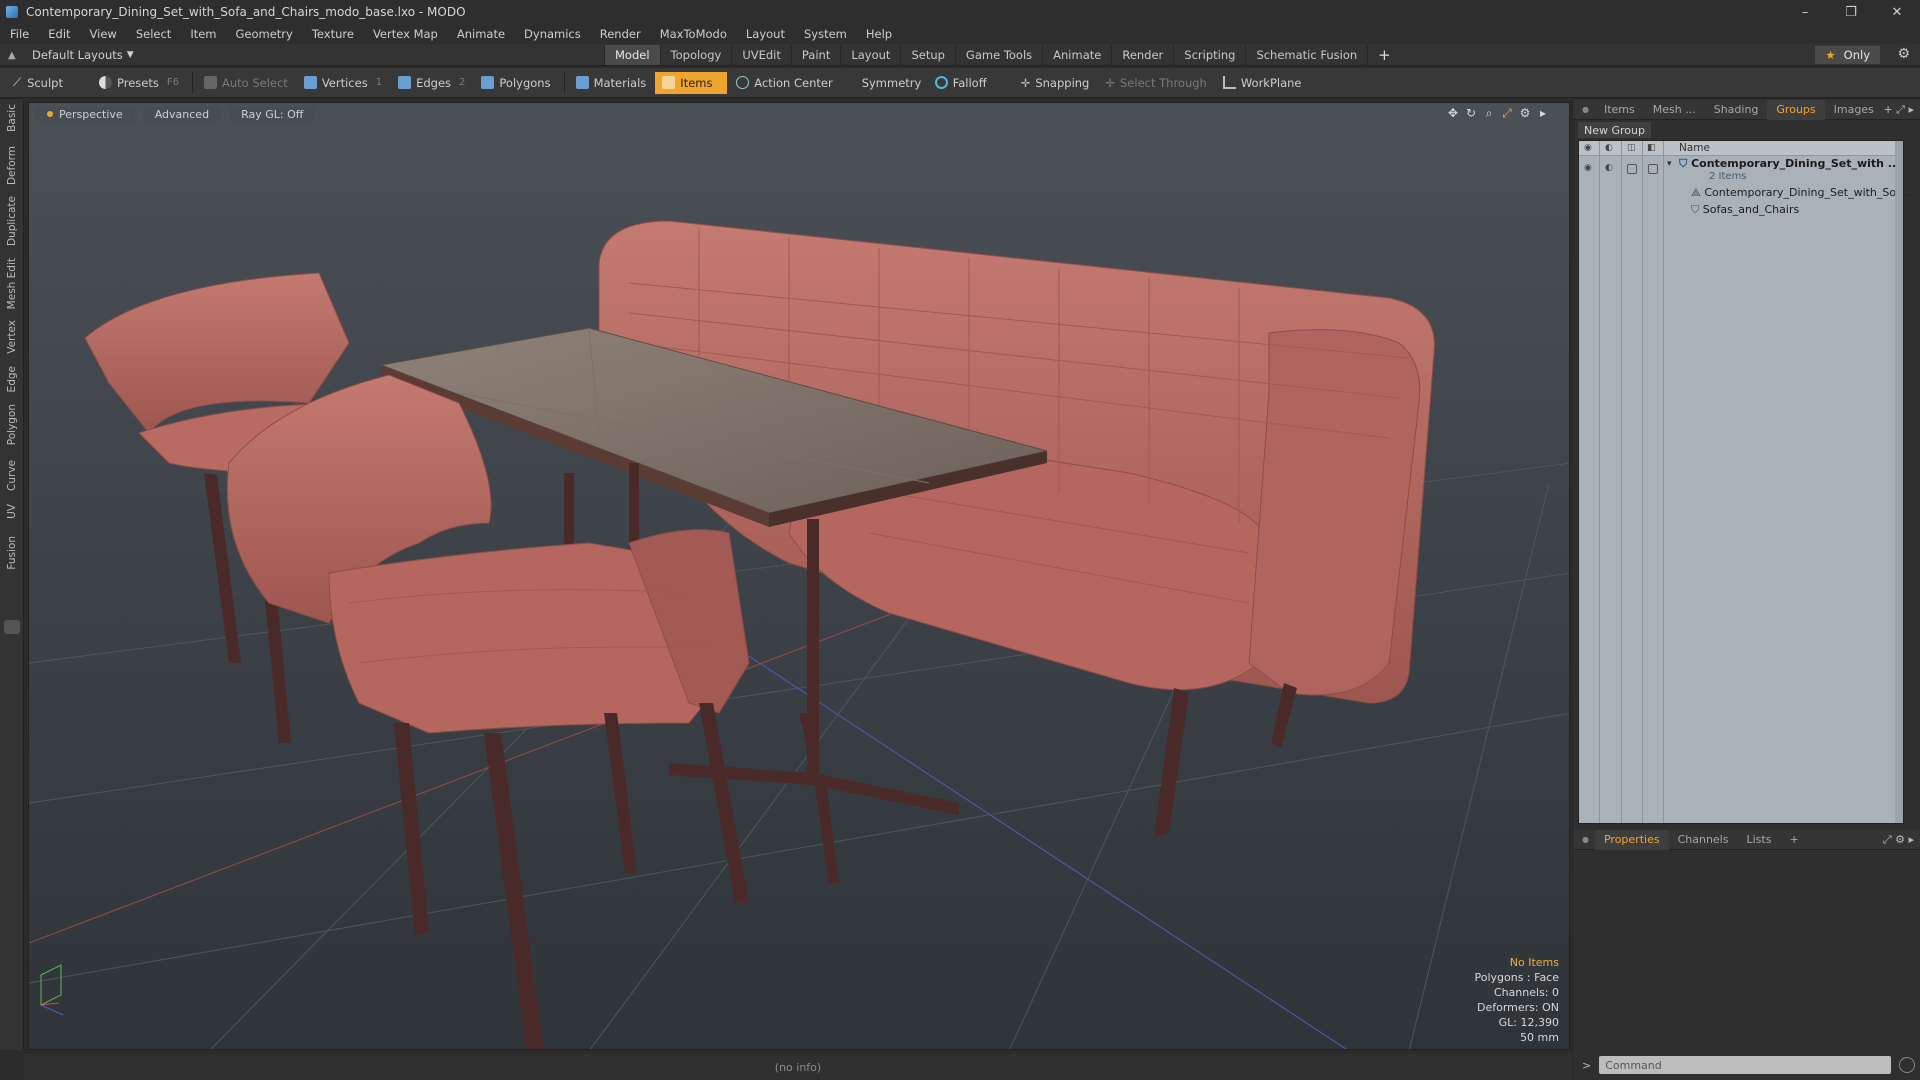 The image size is (1920, 1080). What do you see at coordinates (59, 34) in the screenshot?
I see `menu-edit: Edit` at bounding box center [59, 34].